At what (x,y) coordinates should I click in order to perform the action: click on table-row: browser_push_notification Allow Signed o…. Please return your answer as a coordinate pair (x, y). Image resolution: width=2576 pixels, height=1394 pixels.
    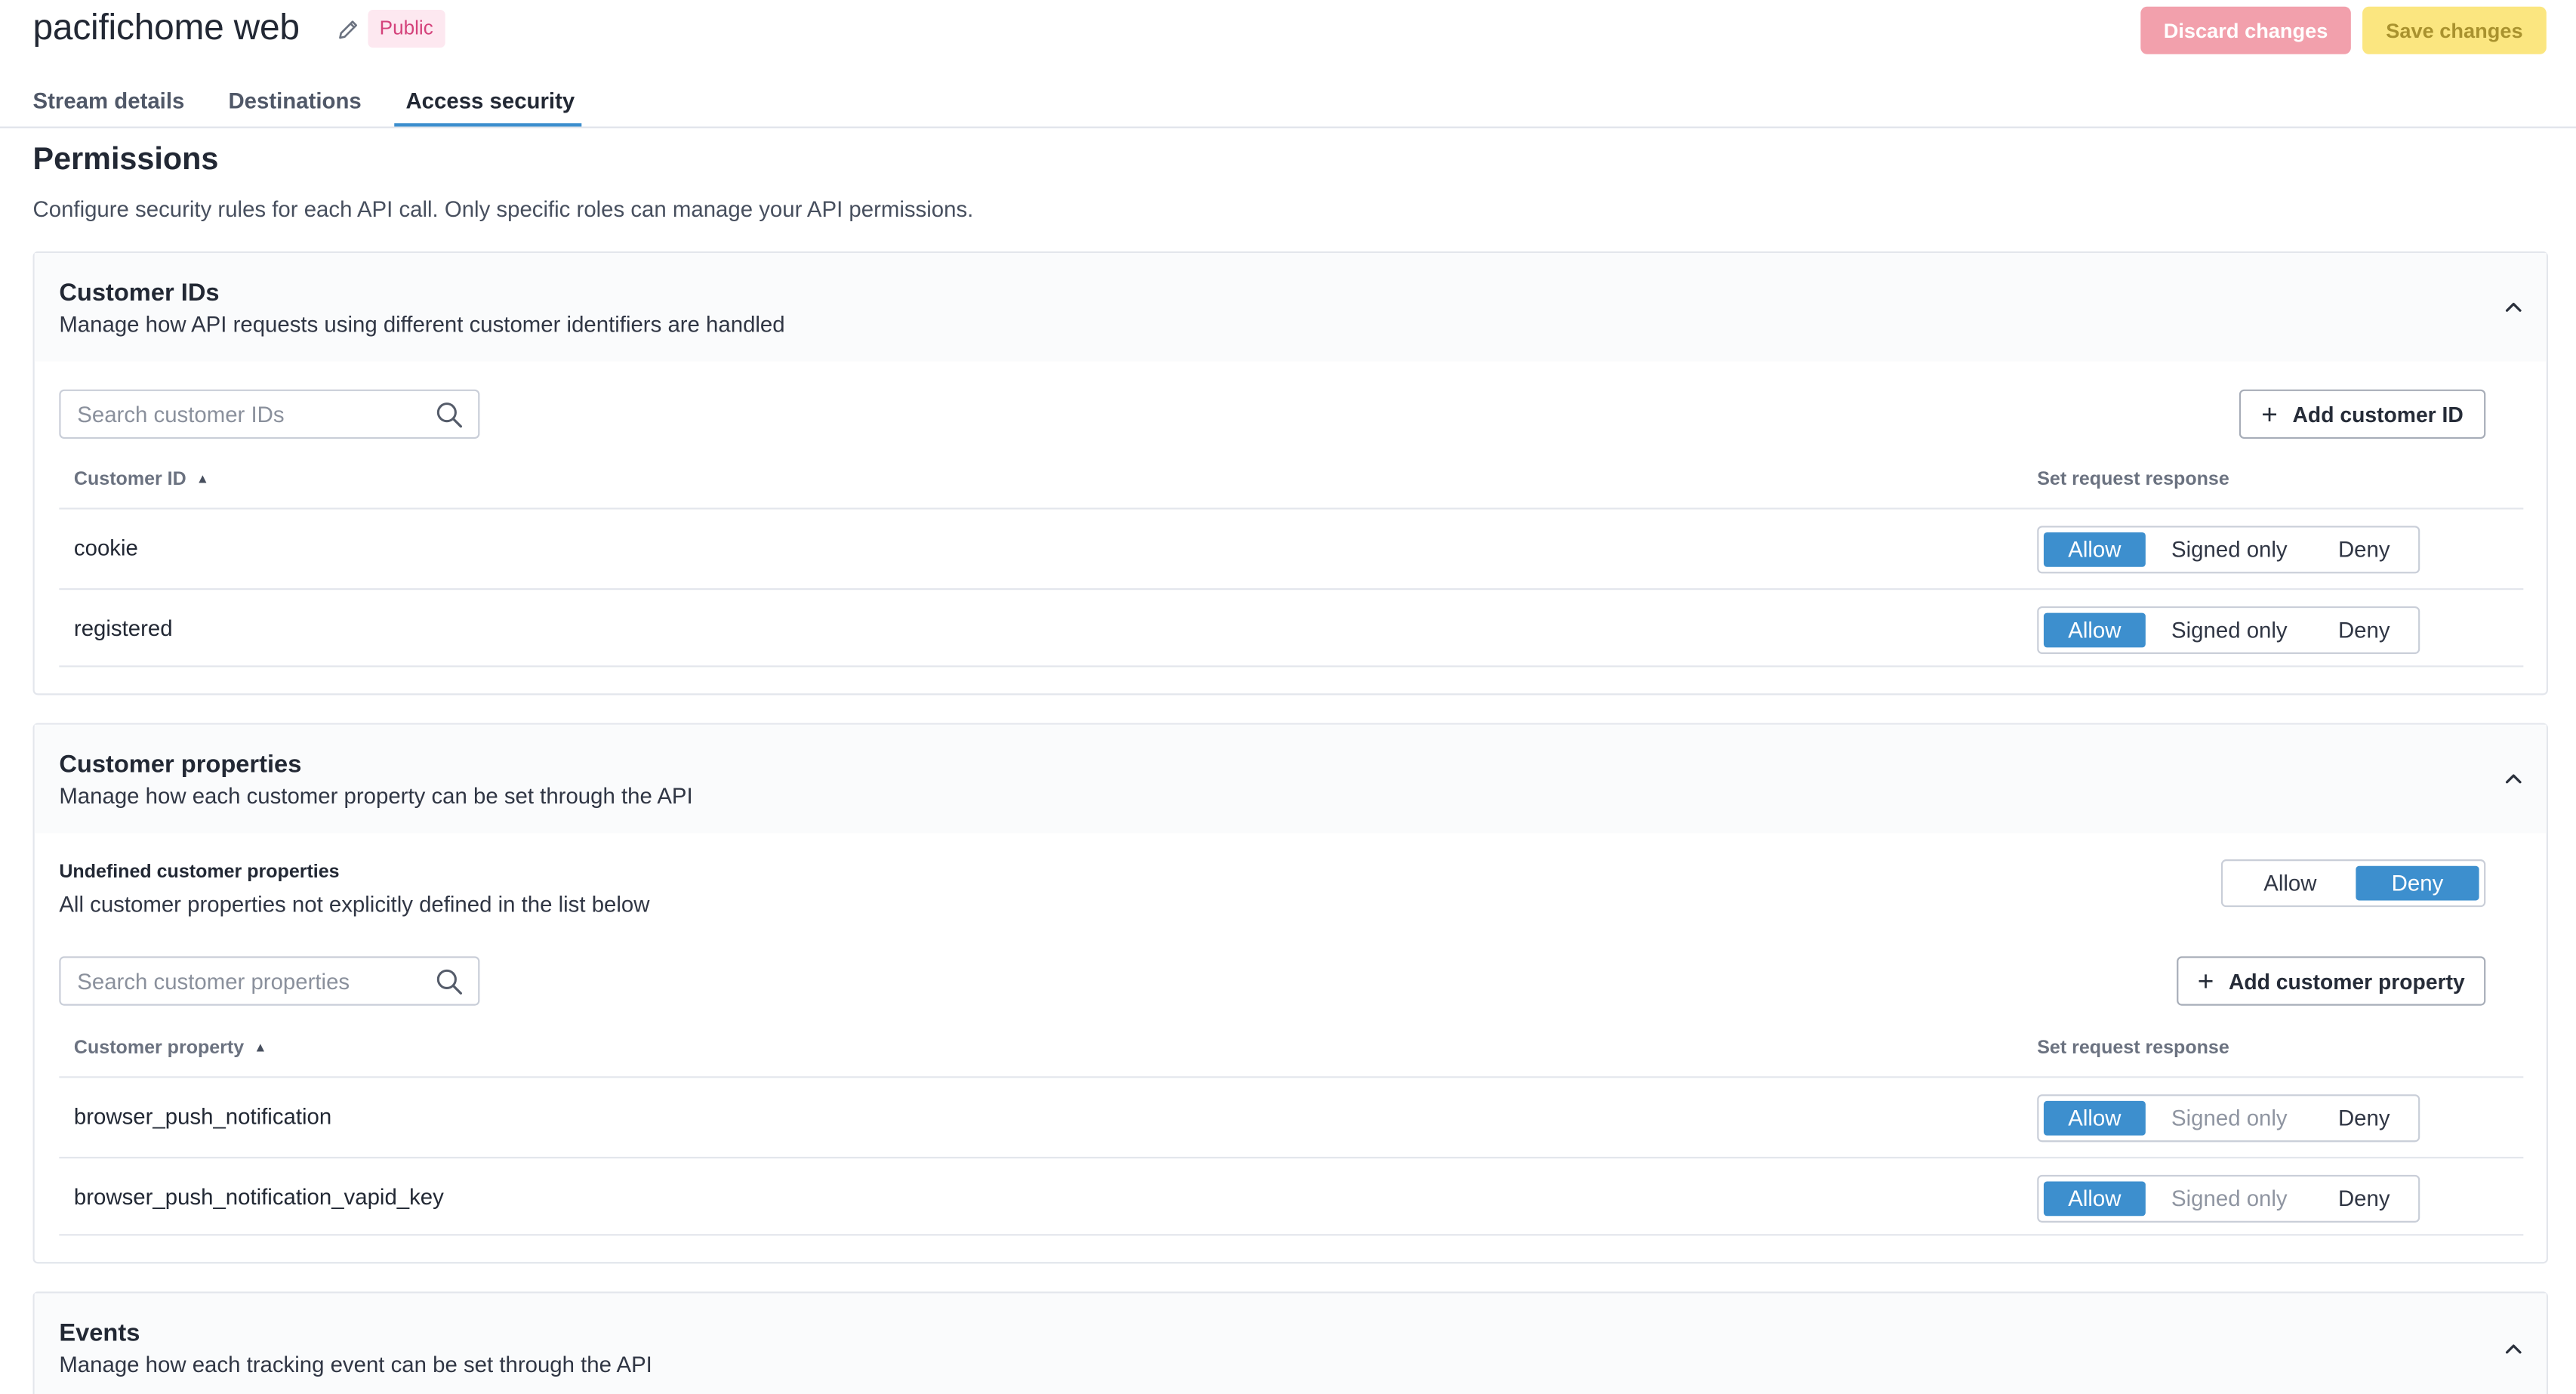
    Looking at the image, I should click on (1291, 1115).